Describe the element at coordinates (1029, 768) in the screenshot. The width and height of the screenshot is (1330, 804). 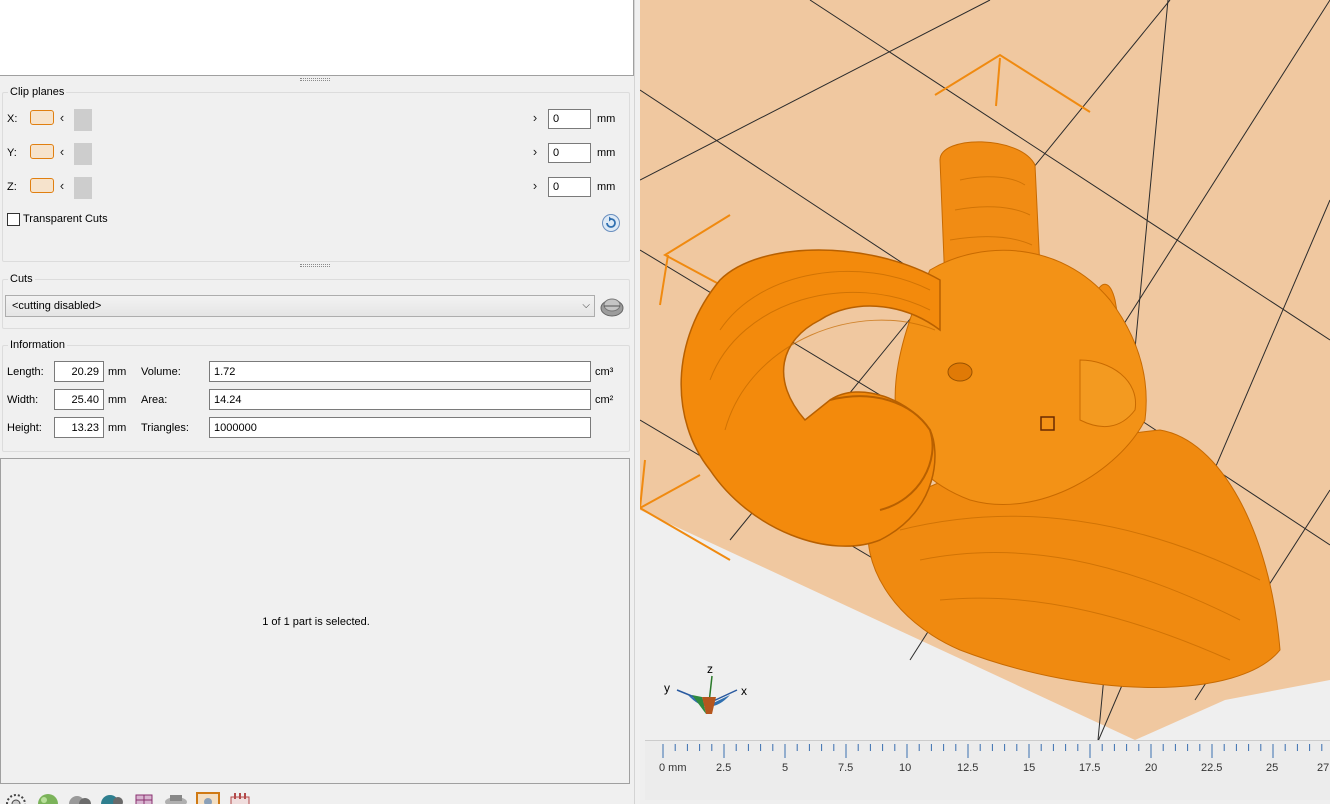
I see `ruler-label: 15` at that location.